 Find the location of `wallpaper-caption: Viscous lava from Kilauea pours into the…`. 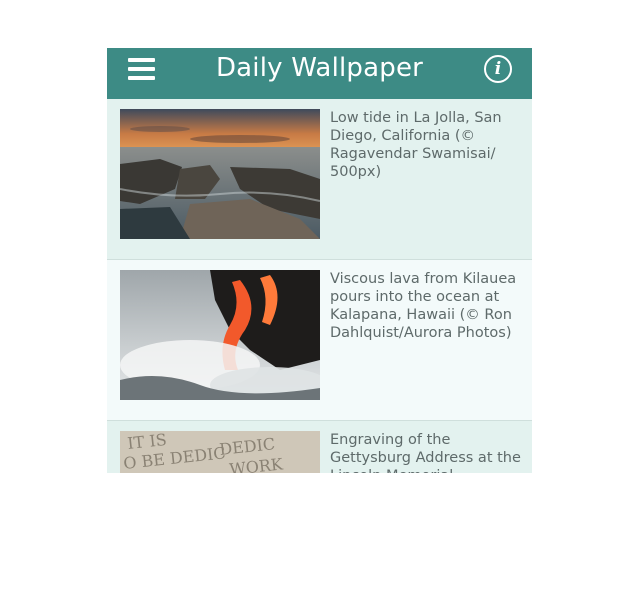

wallpaper-caption: Viscous lava from Kilauea pours into the… is located at coordinates (423, 306).